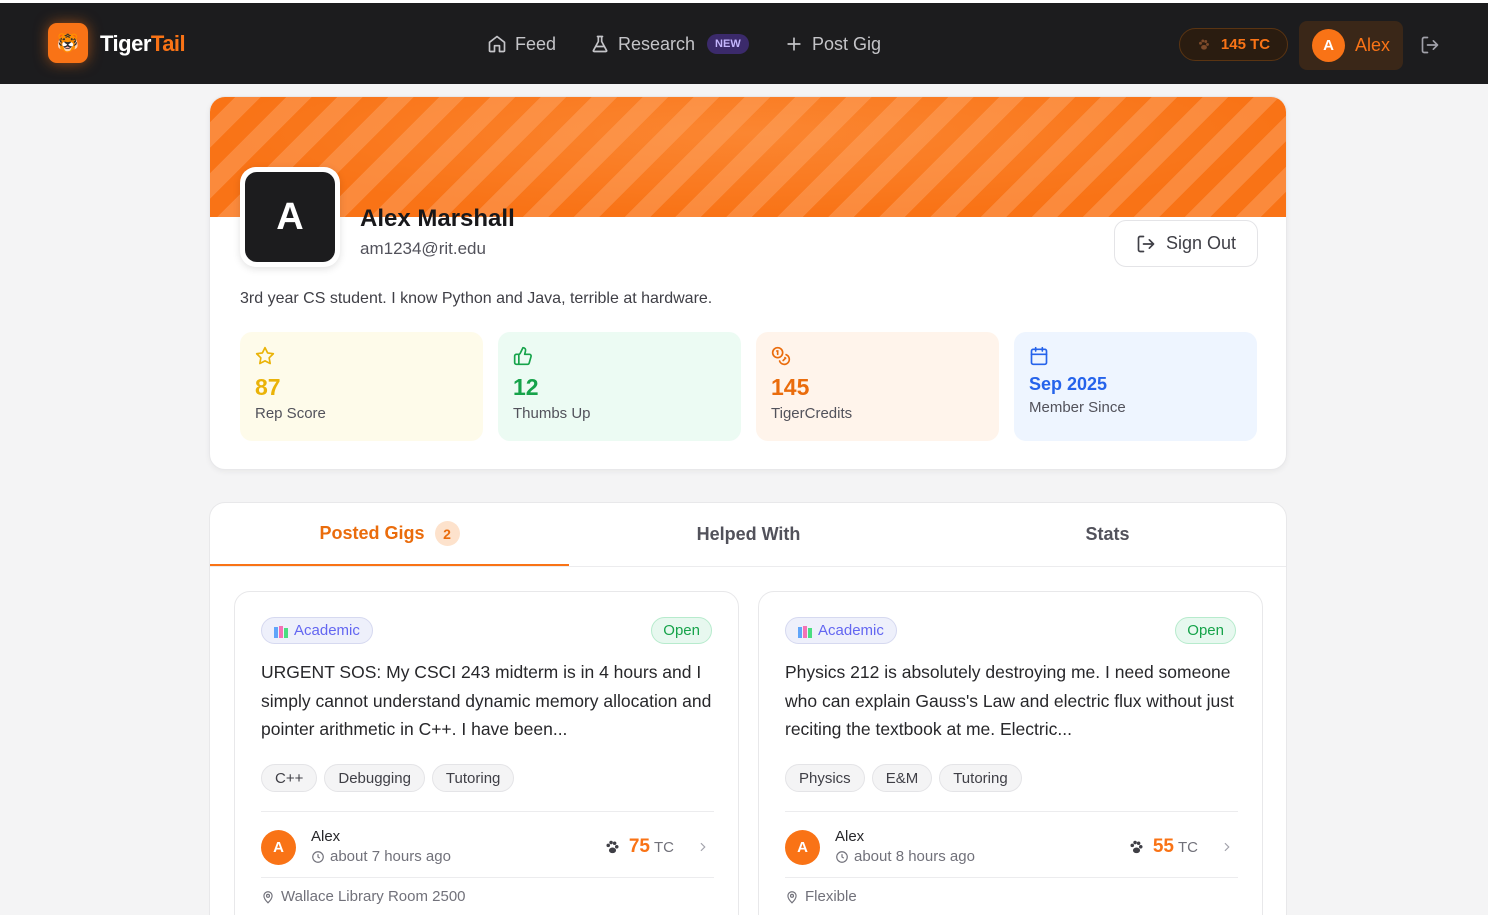 Image resolution: width=1488 pixels, height=915 pixels. Describe the element at coordinates (265, 355) in the screenshot. I see `star-icon` at that location.